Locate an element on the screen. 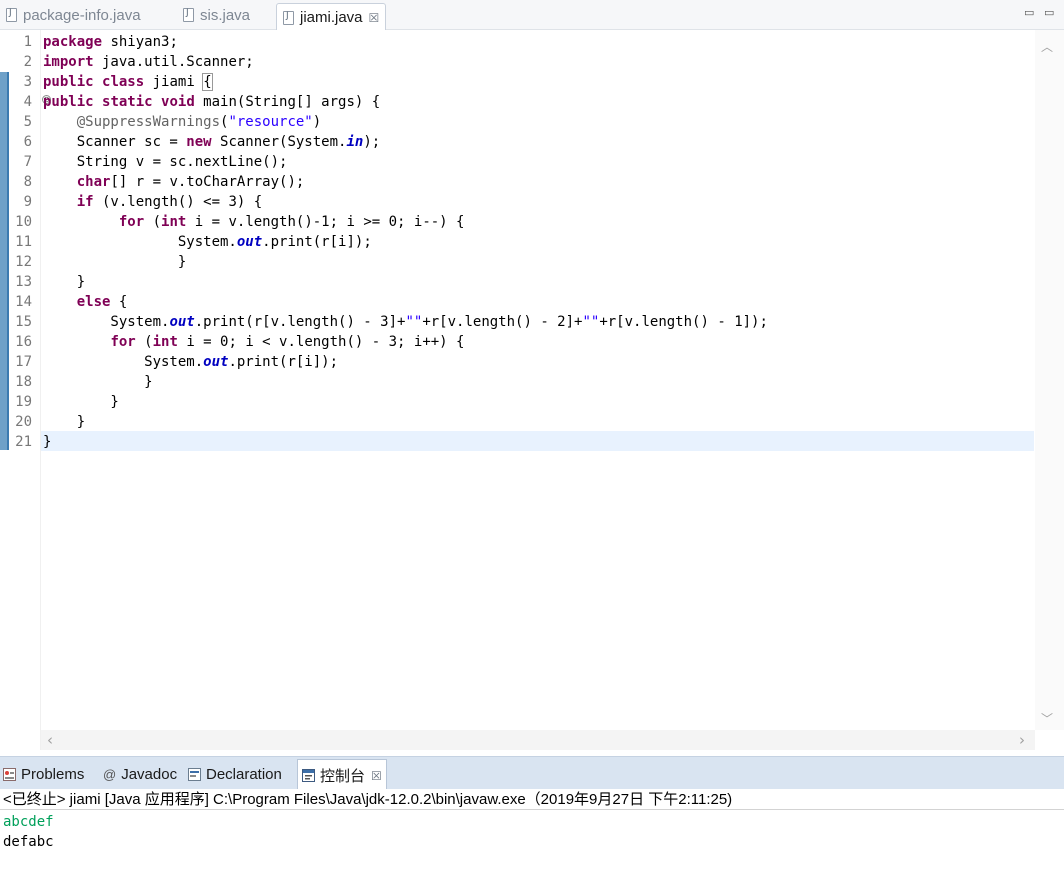 The width and height of the screenshot is (1064, 890). tab-label: Declaration is located at coordinates (244, 774).